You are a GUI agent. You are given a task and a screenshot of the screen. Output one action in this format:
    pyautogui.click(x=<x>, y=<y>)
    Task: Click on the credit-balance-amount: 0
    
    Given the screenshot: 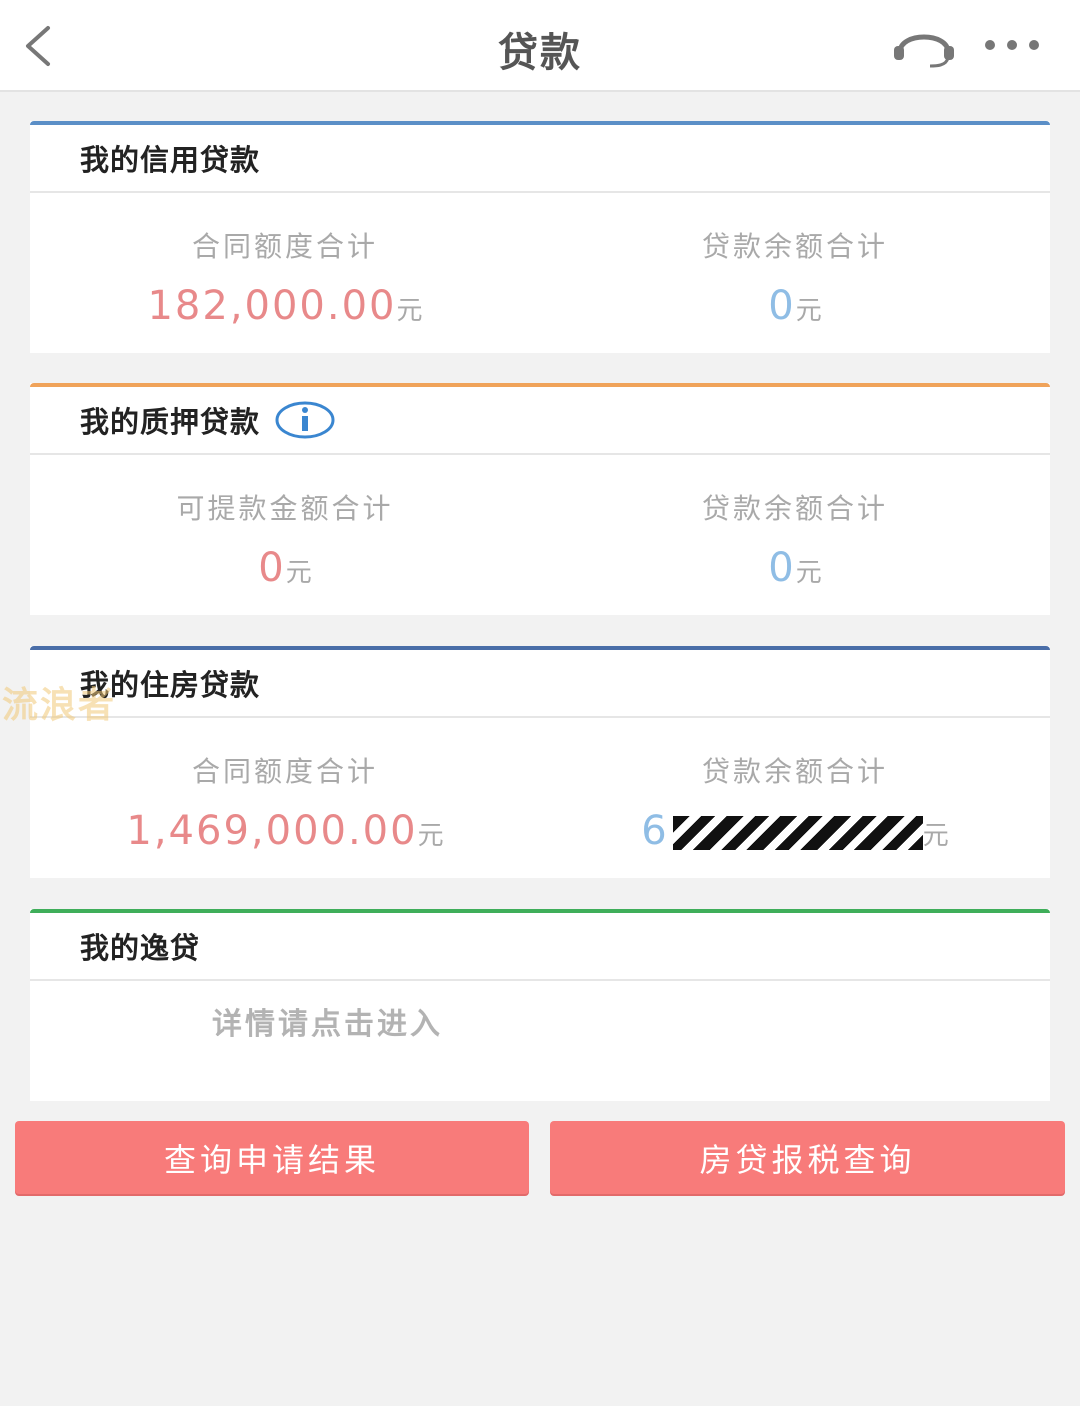 What is the action you would take?
    pyautogui.click(x=782, y=306)
    